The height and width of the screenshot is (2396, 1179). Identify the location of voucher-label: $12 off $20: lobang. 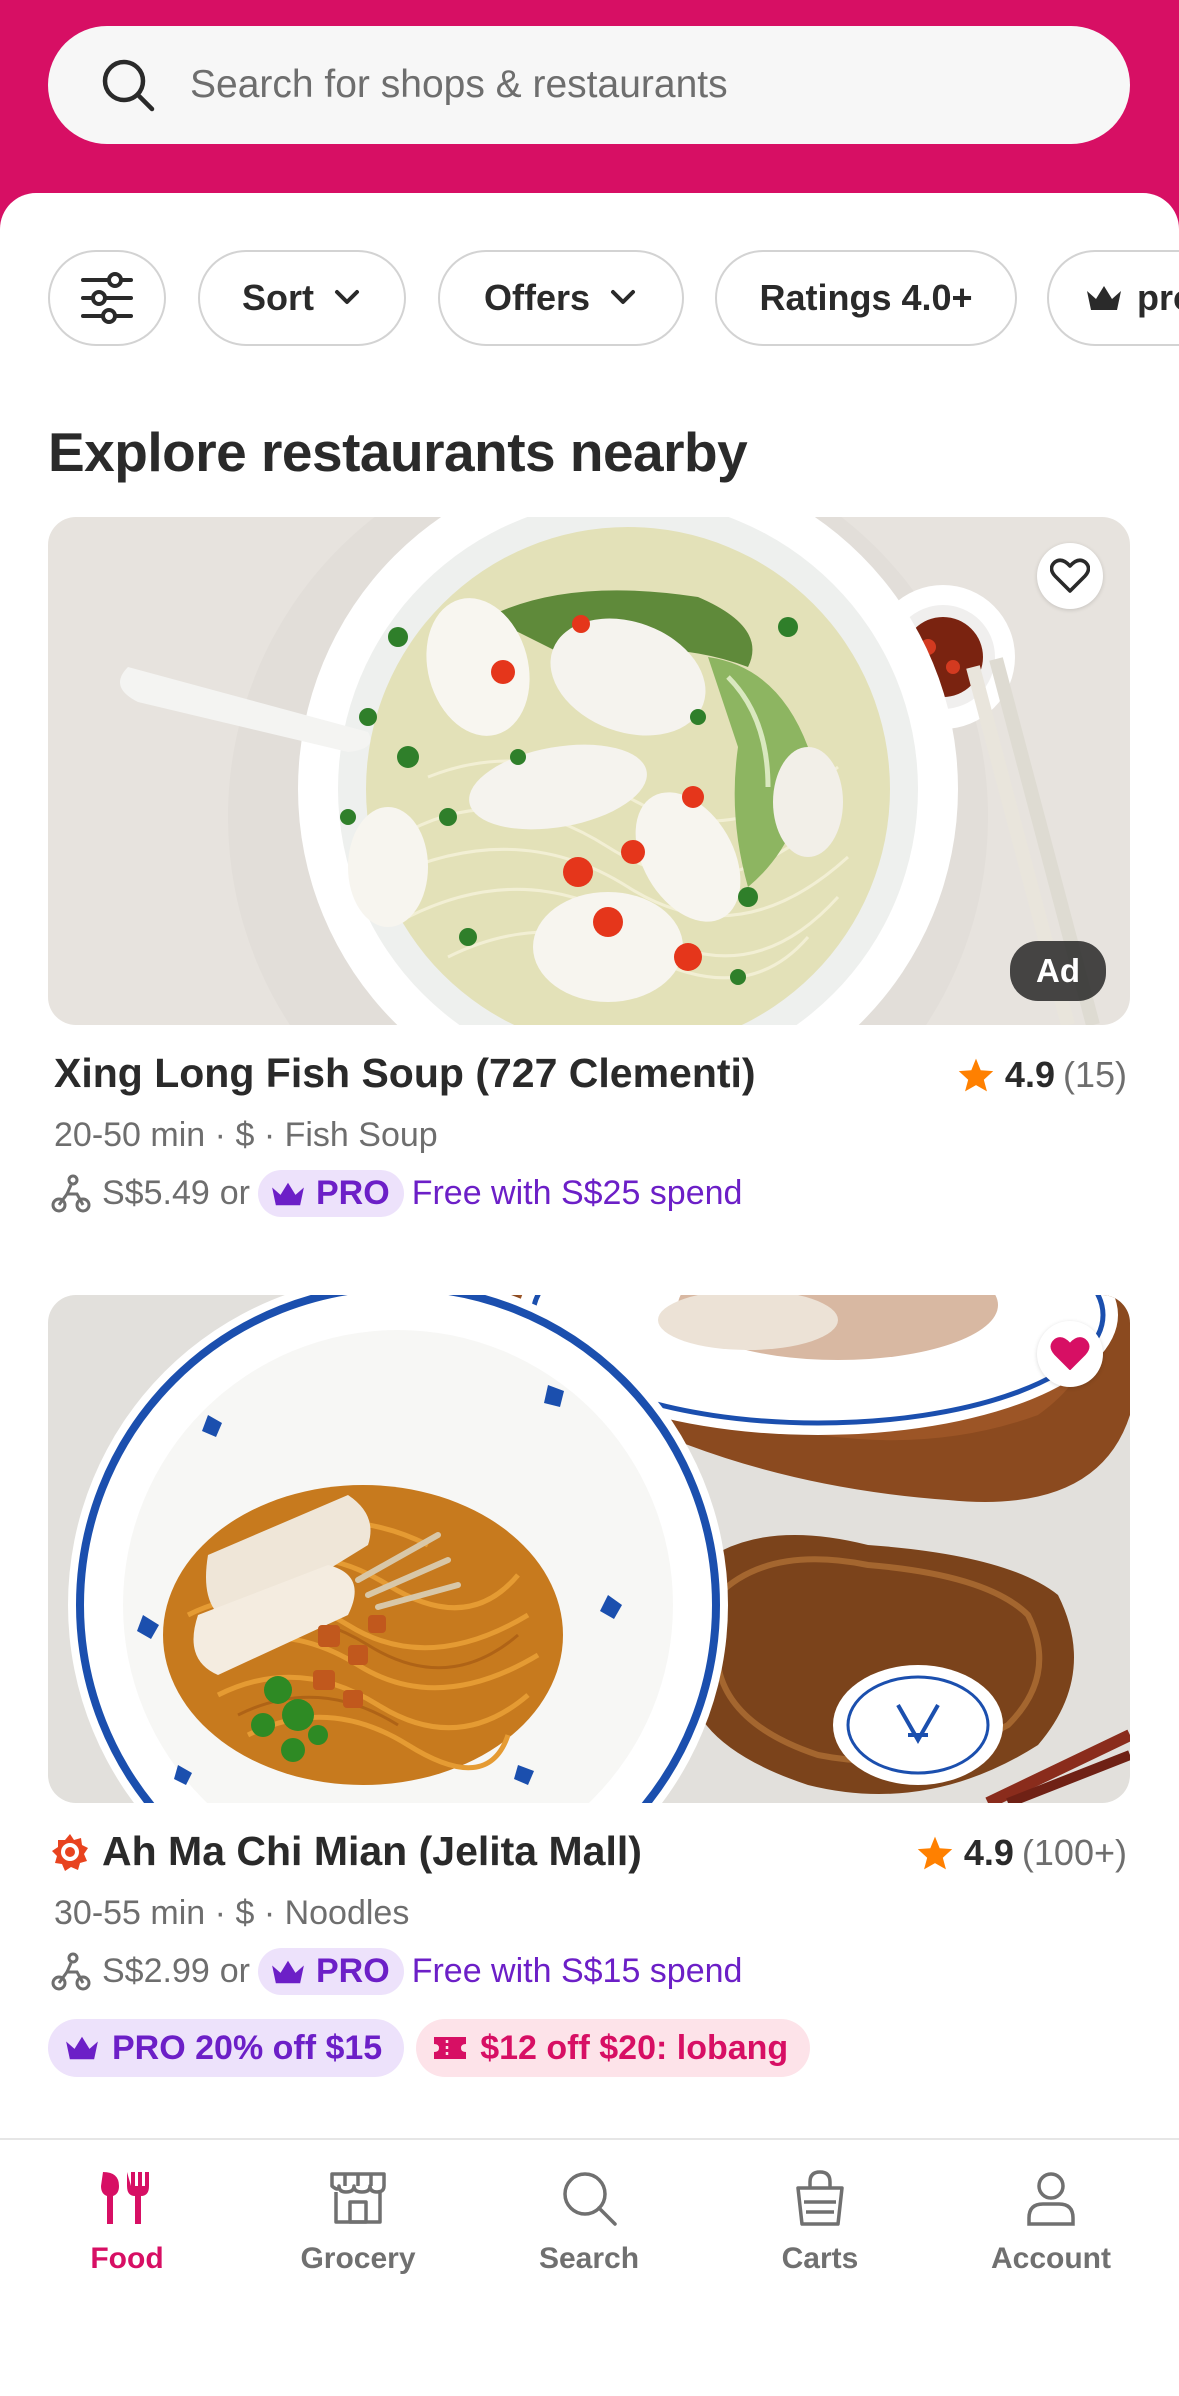
(634, 2047).